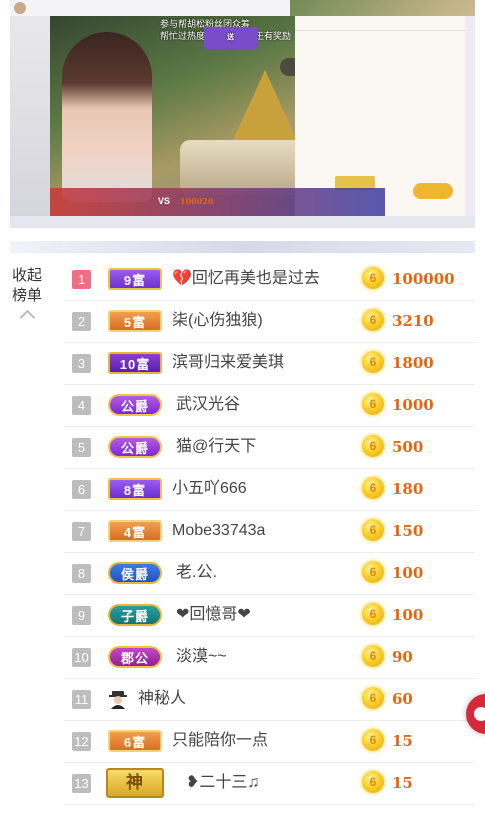 The width and height of the screenshot is (485, 829). I want to click on stream-side-strip, so click(470, 116).